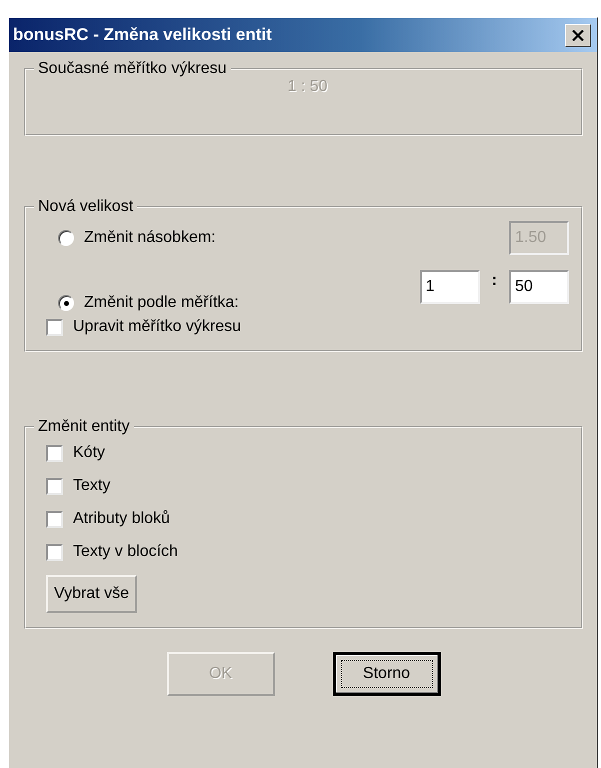 This screenshot has width=601, height=768. I want to click on scale-field: 1, so click(450, 287).